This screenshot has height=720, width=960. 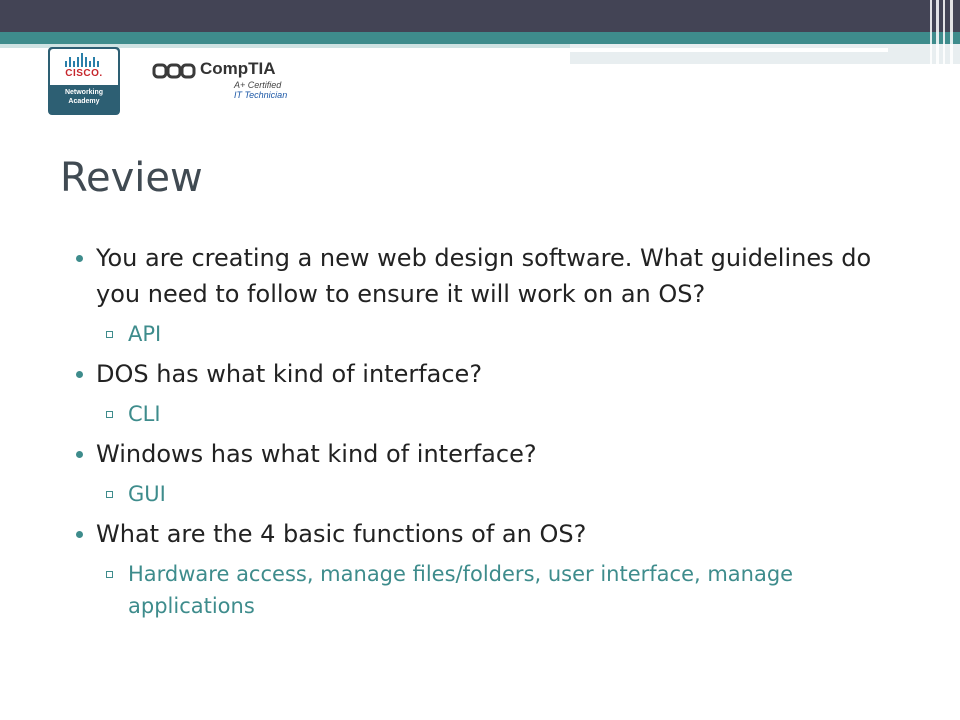 What do you see at coordinates (492, 494) in the screenshot?
I see `sub-bullet-answer: GUI` at bounding box center [492, 494].